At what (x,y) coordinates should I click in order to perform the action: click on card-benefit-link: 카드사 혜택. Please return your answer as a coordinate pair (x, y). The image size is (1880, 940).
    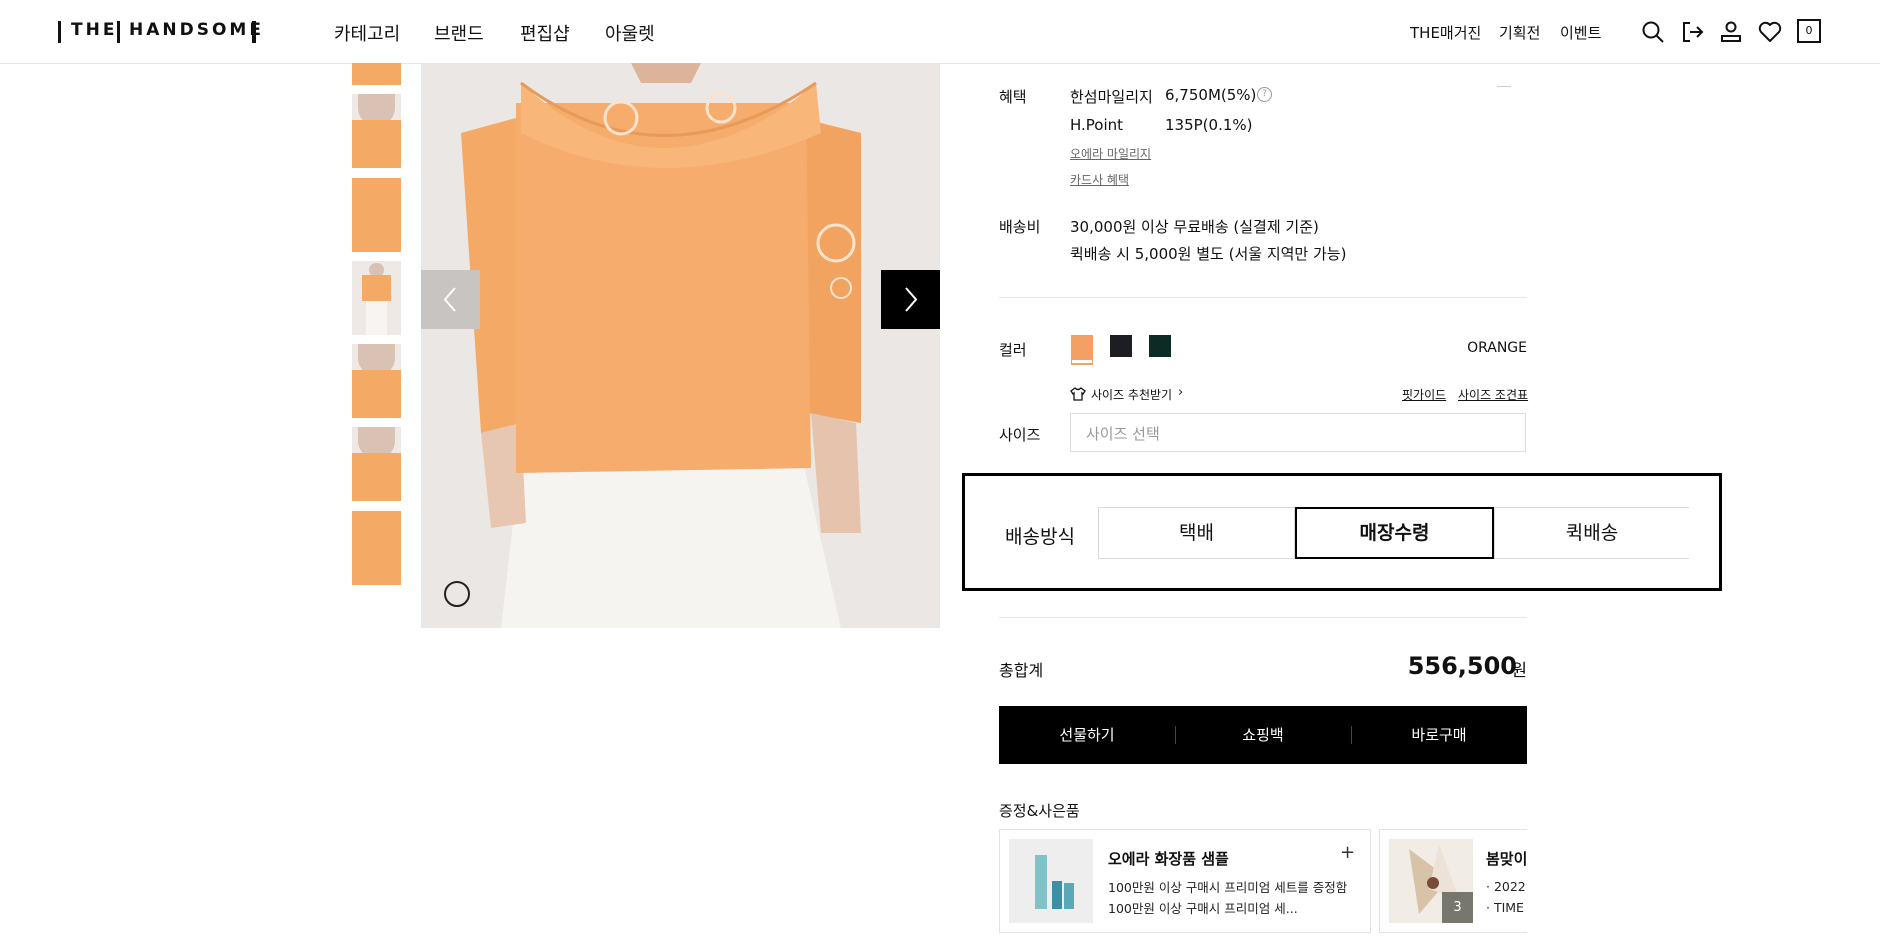
    Looking at the image, I should click on (1099, 179).